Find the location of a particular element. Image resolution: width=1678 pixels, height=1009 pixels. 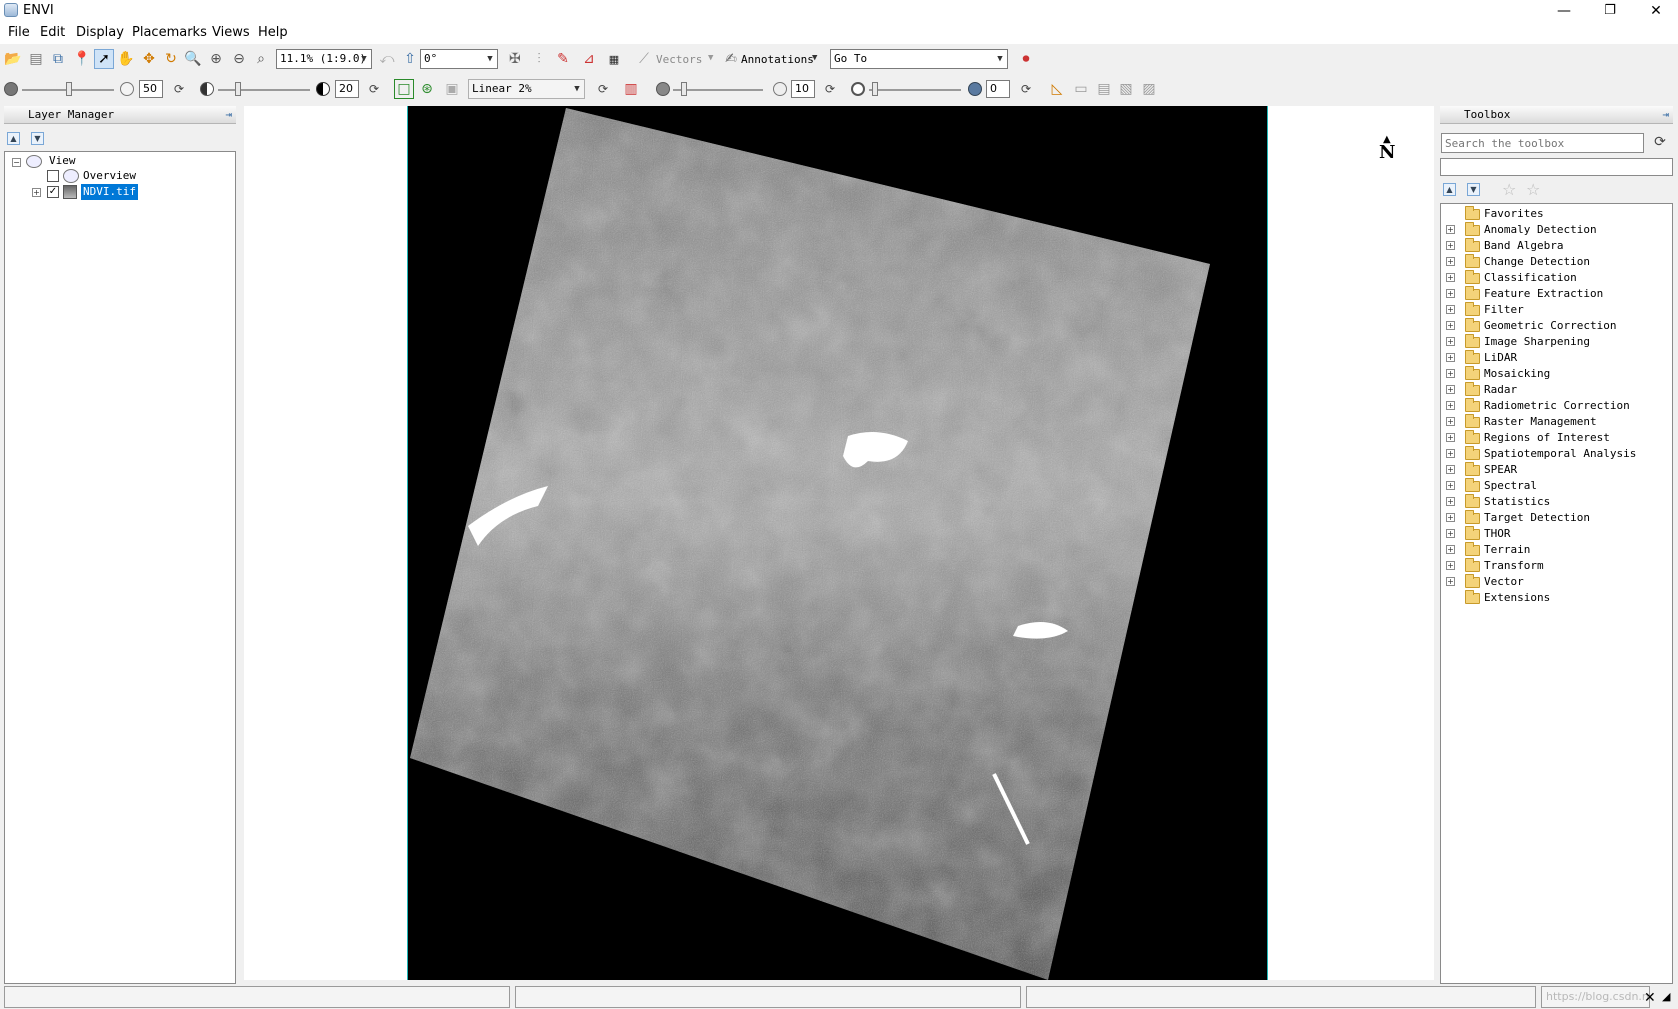

pan-hand-icon: ✋ is located at coordinates (126, 59).